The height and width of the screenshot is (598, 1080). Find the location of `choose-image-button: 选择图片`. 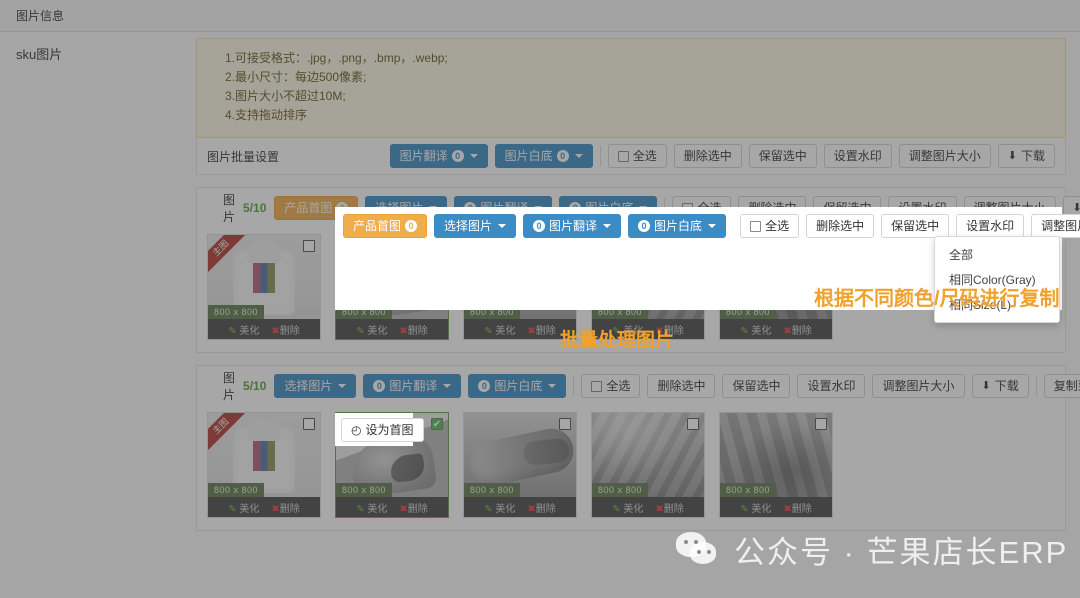

choose-image-button: 选择图片 is located at coordinates (315, 386).